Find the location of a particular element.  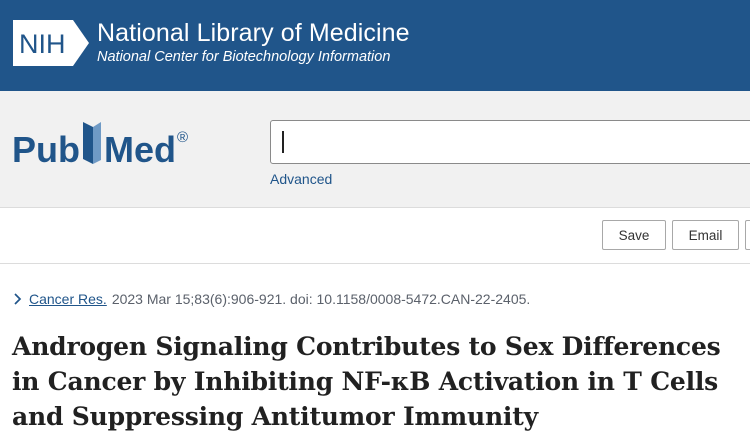

pubmed-bookmark-icon is located at coordinates (88, 143).